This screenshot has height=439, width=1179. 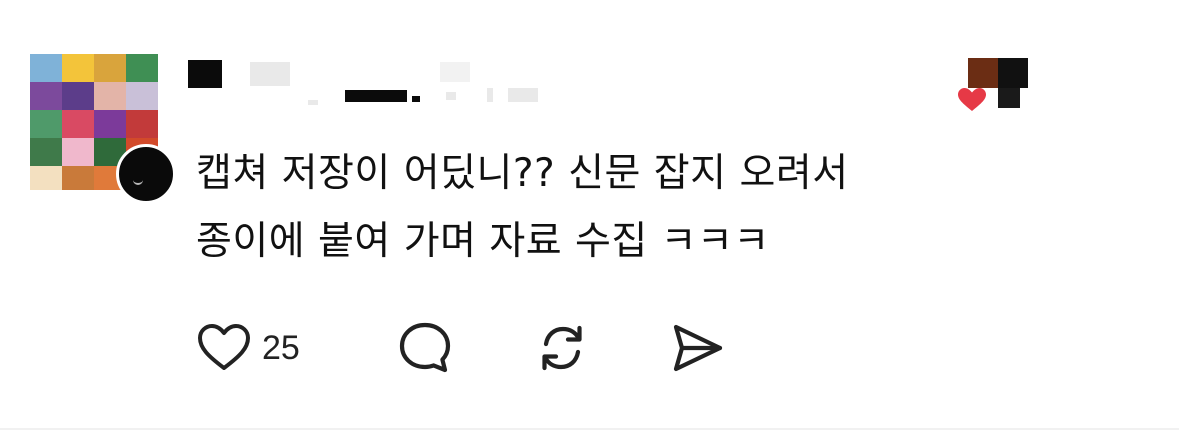 What do you see at coordinates (983, 73) in the screenshot?
I see `redacted-reactor-avatar` at bounding box center [983, 73].